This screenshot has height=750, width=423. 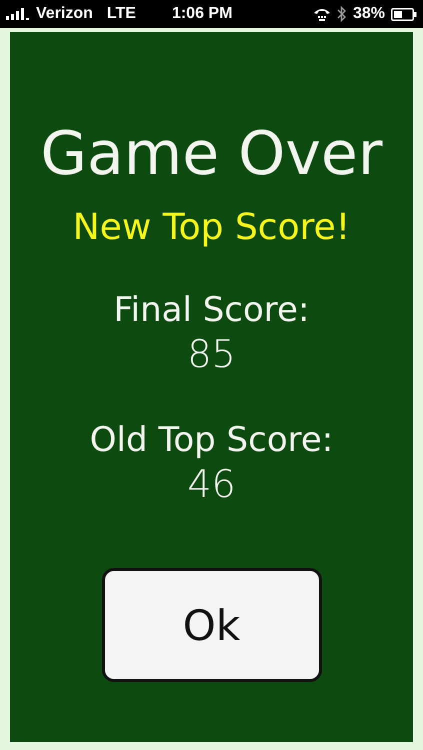 What do you see at coordinates (121, 14) in the screenshot?
I see `network-type: LTE` at bounding box center [121, 14].